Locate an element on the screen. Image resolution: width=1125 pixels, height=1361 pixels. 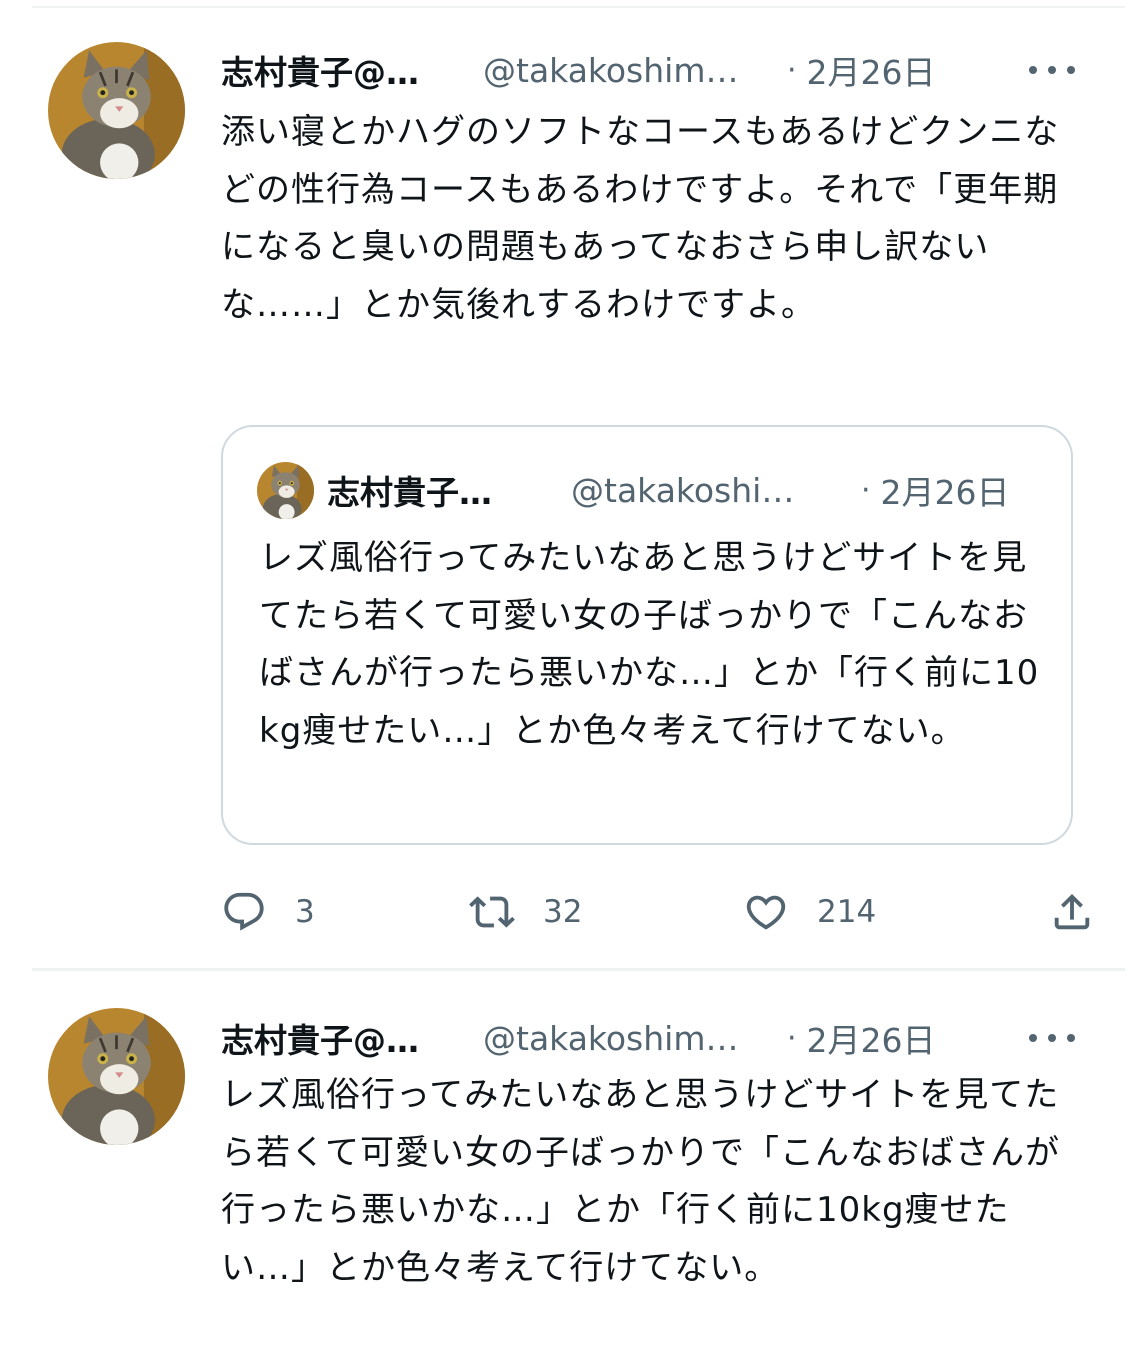
like-button: 214 is located at coordinates (809, 912).